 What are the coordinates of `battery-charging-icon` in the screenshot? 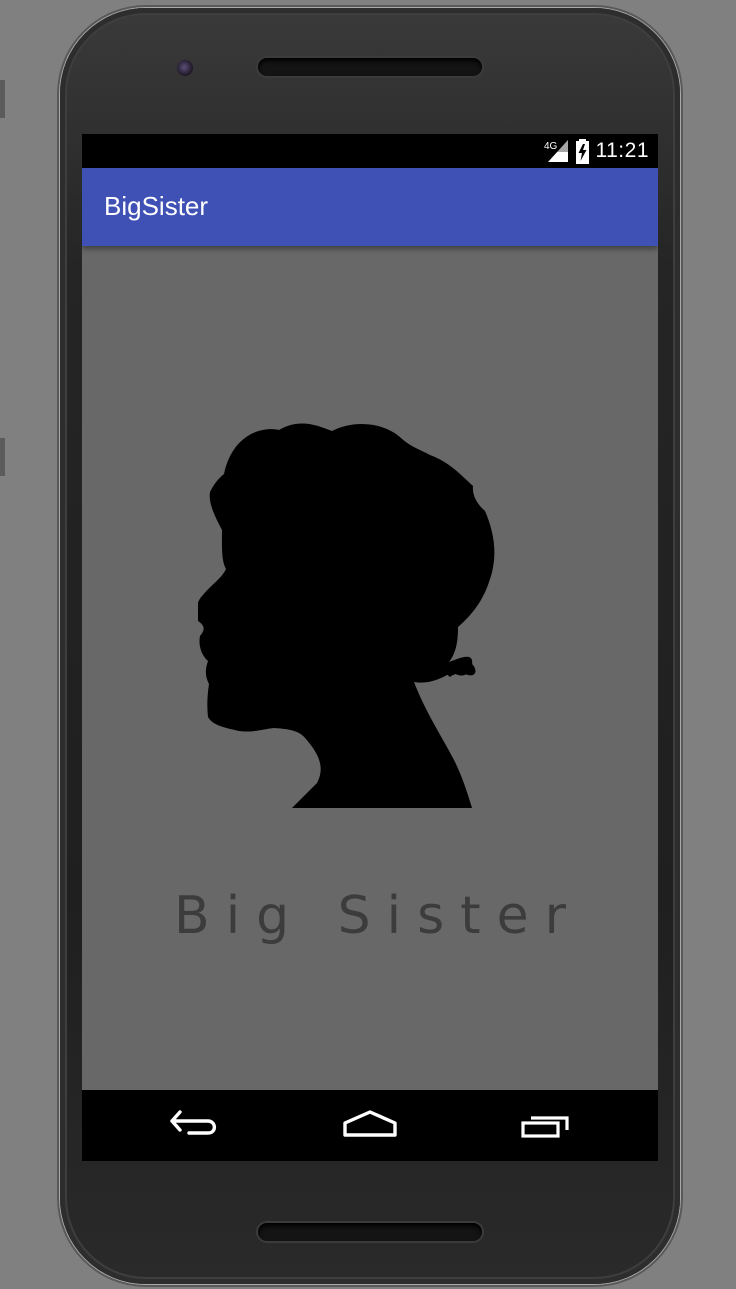 It's located at (582, 151).